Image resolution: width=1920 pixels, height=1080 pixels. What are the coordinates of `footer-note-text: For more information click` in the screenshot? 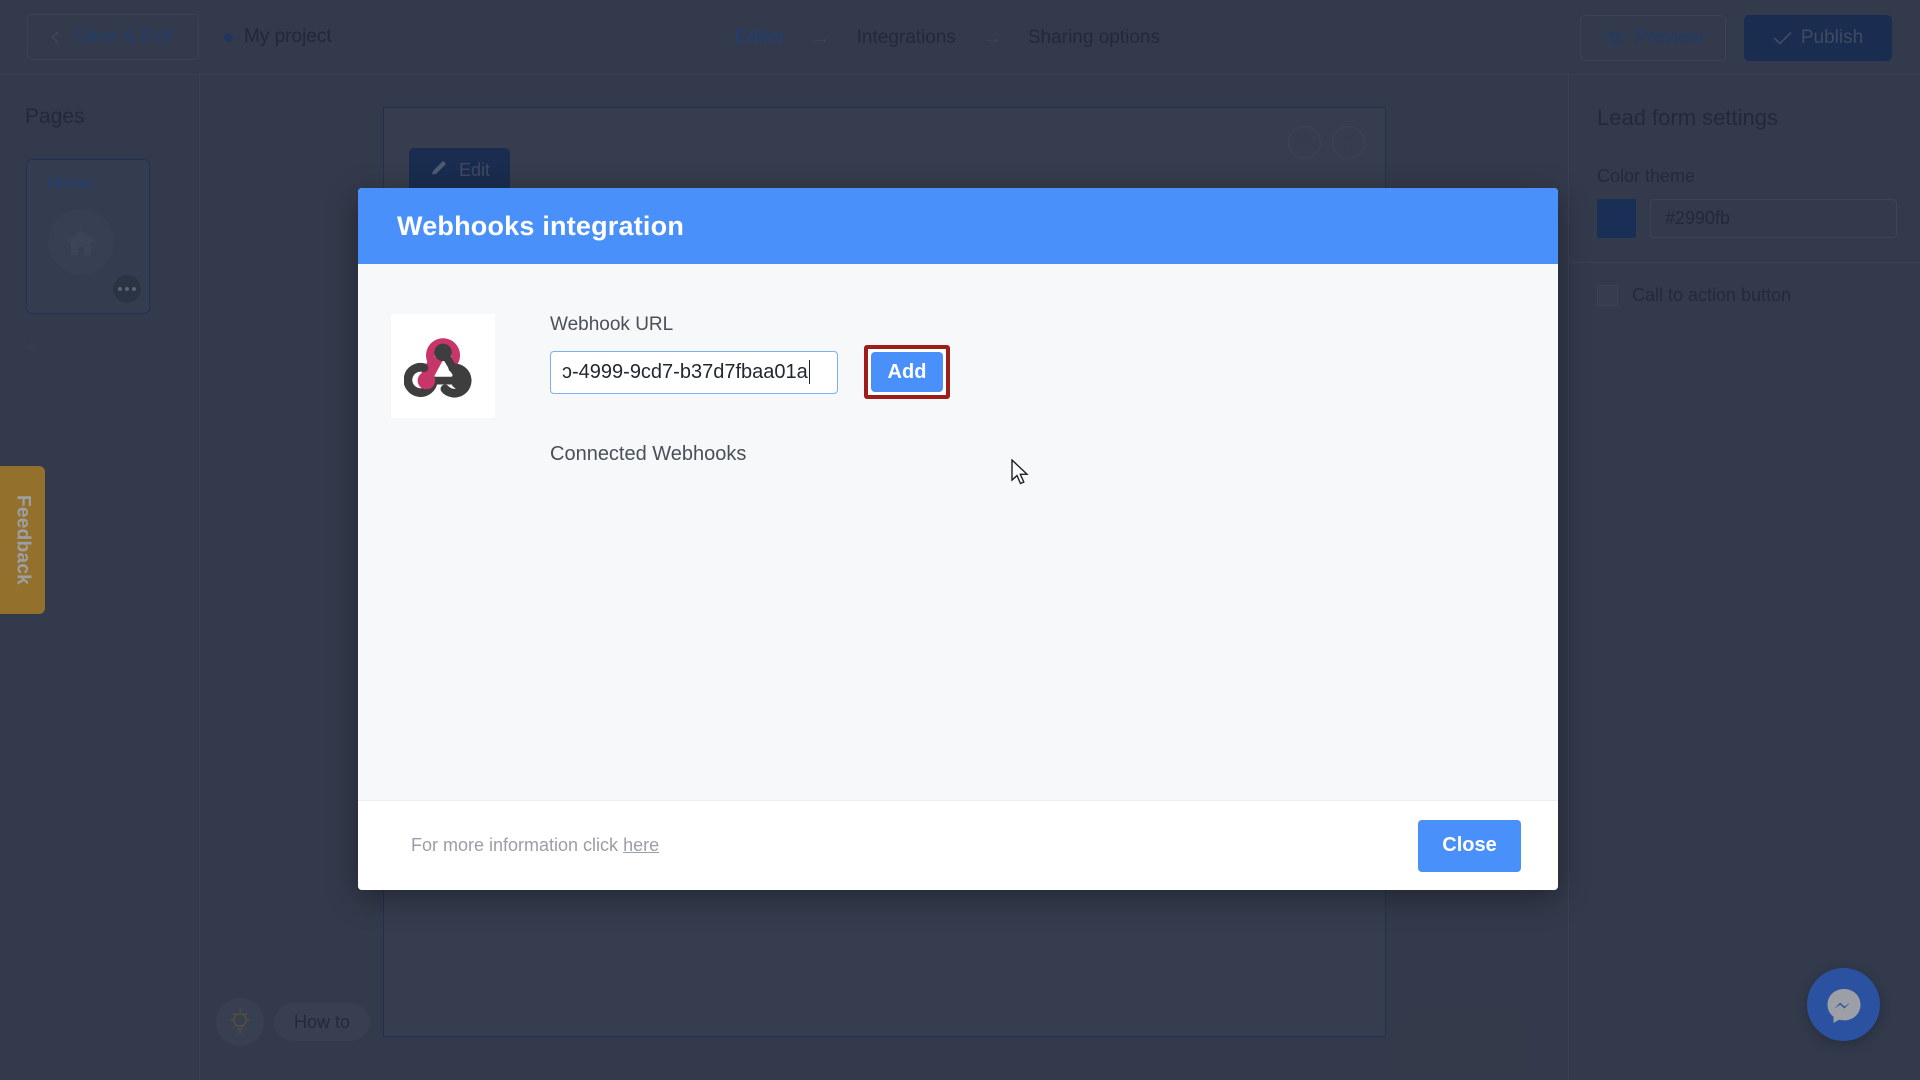 It's located at (517, 845).